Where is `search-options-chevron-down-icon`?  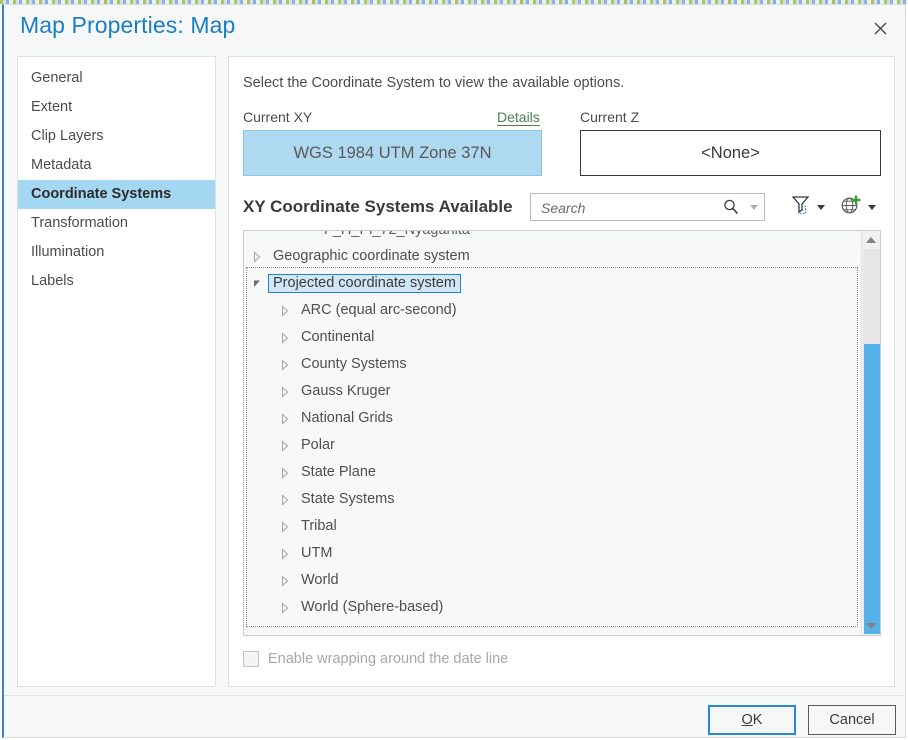 search-options-chevron-down-icon is located at coordinates (754, 207).